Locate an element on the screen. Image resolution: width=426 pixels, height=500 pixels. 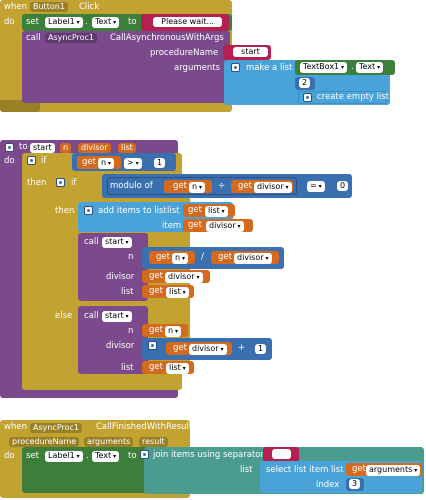
number-one: 1 is located at coordinates (160, 163).